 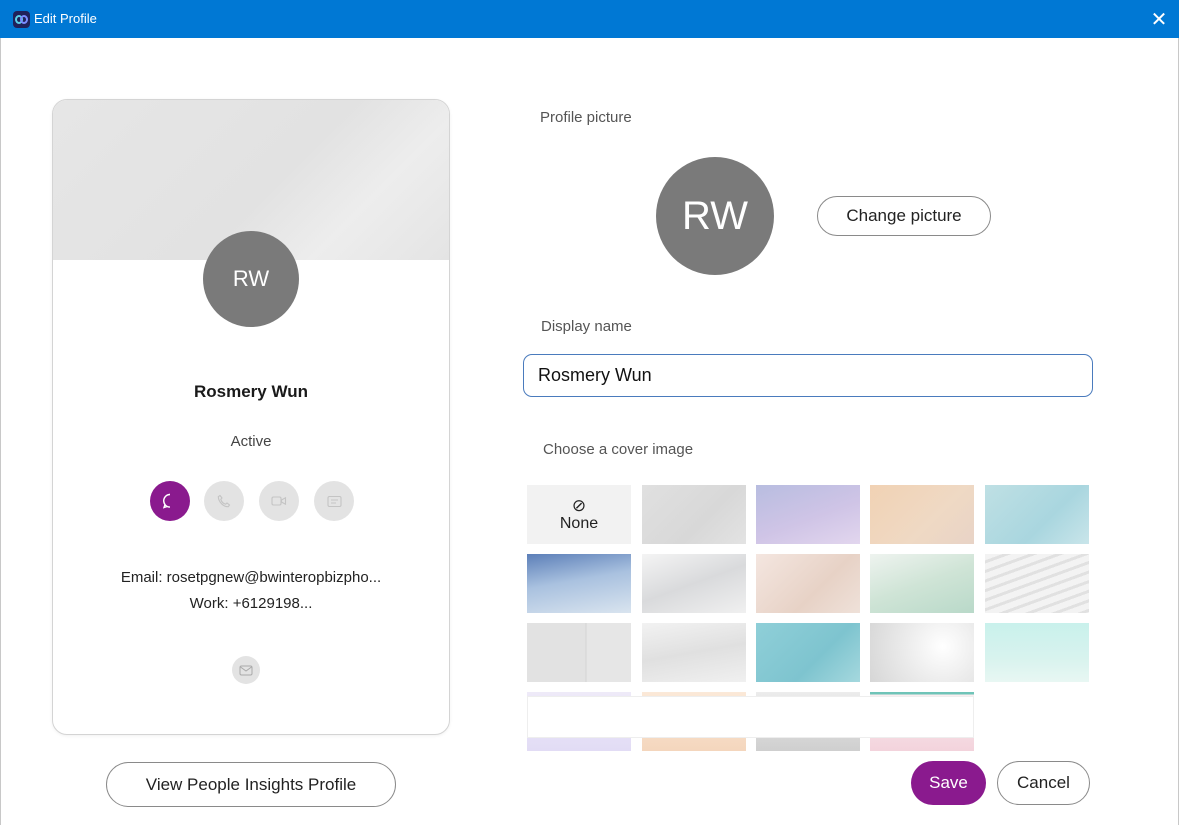 I want to click on contact-card-icon, so click(x=334, y=501).